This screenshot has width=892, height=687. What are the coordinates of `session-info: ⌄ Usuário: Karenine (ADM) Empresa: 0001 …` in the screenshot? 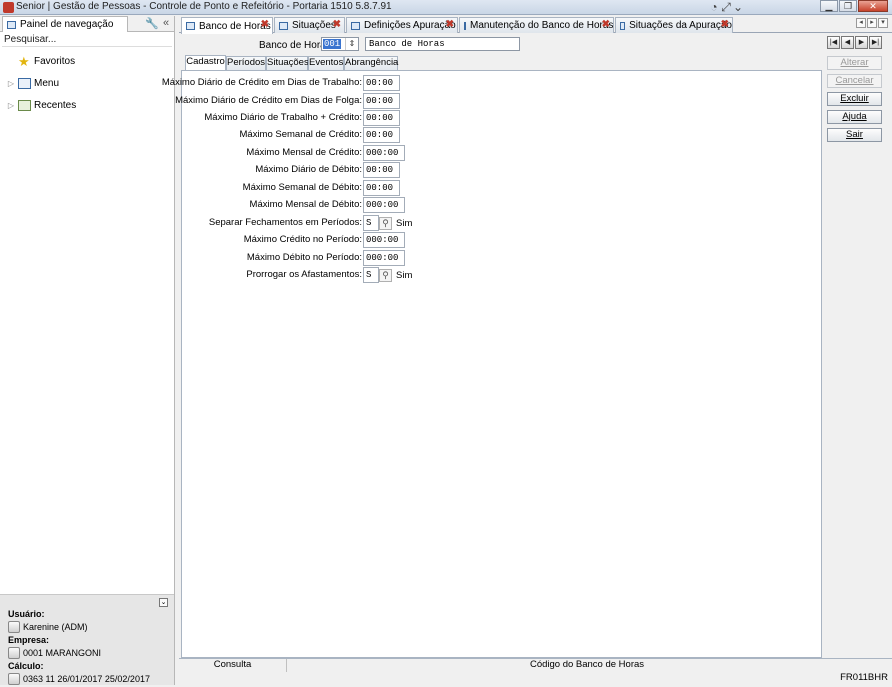 It's located at (87, 639).